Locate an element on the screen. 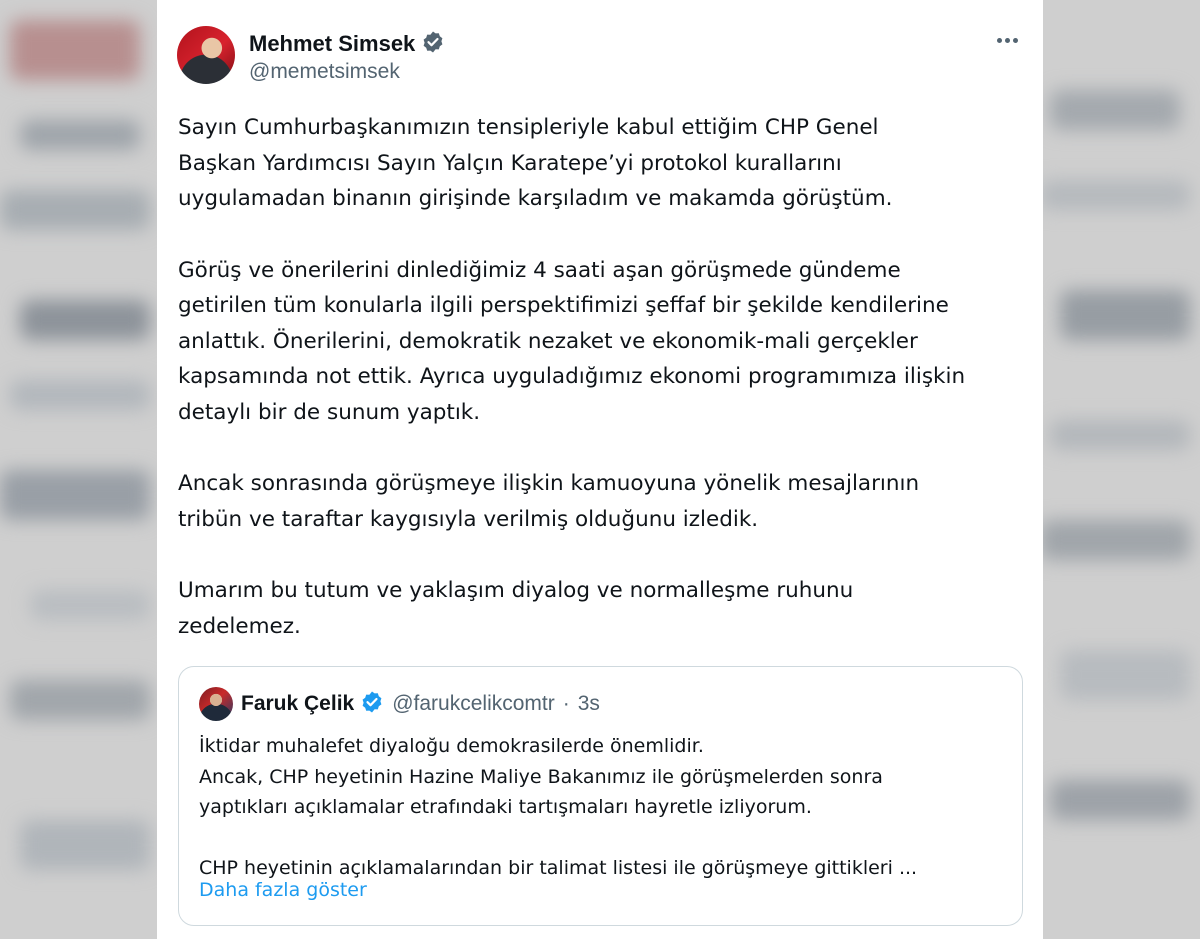 This screenshot has width=1200, height=939. author-display-name: Mehmet Simsek is located at coordinates (332, 44).